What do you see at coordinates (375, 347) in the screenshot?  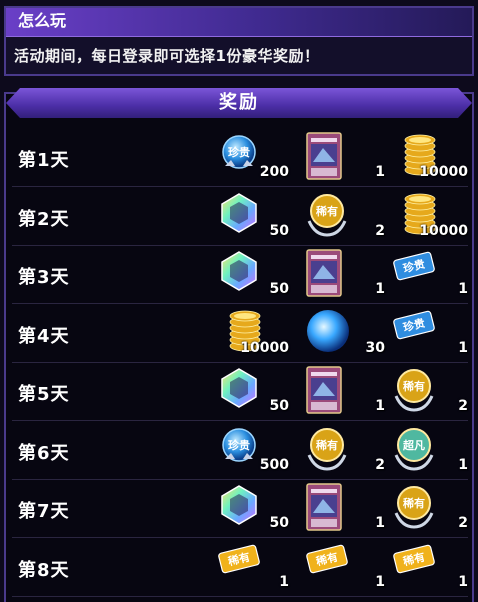 I see `reward-quantity: 30` at bounding box center [375, 347].